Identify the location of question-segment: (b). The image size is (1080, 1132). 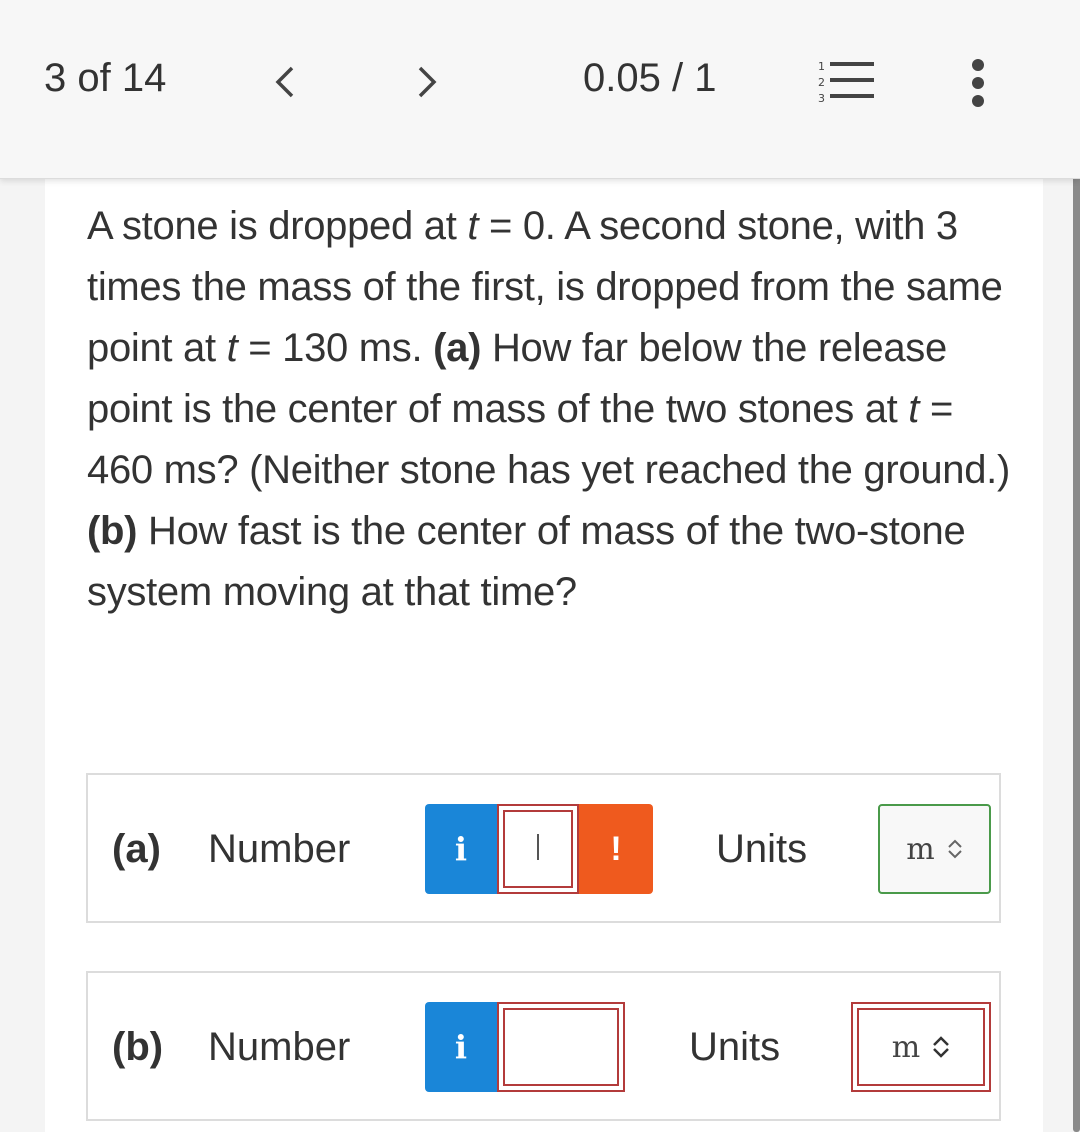
(112, 531).